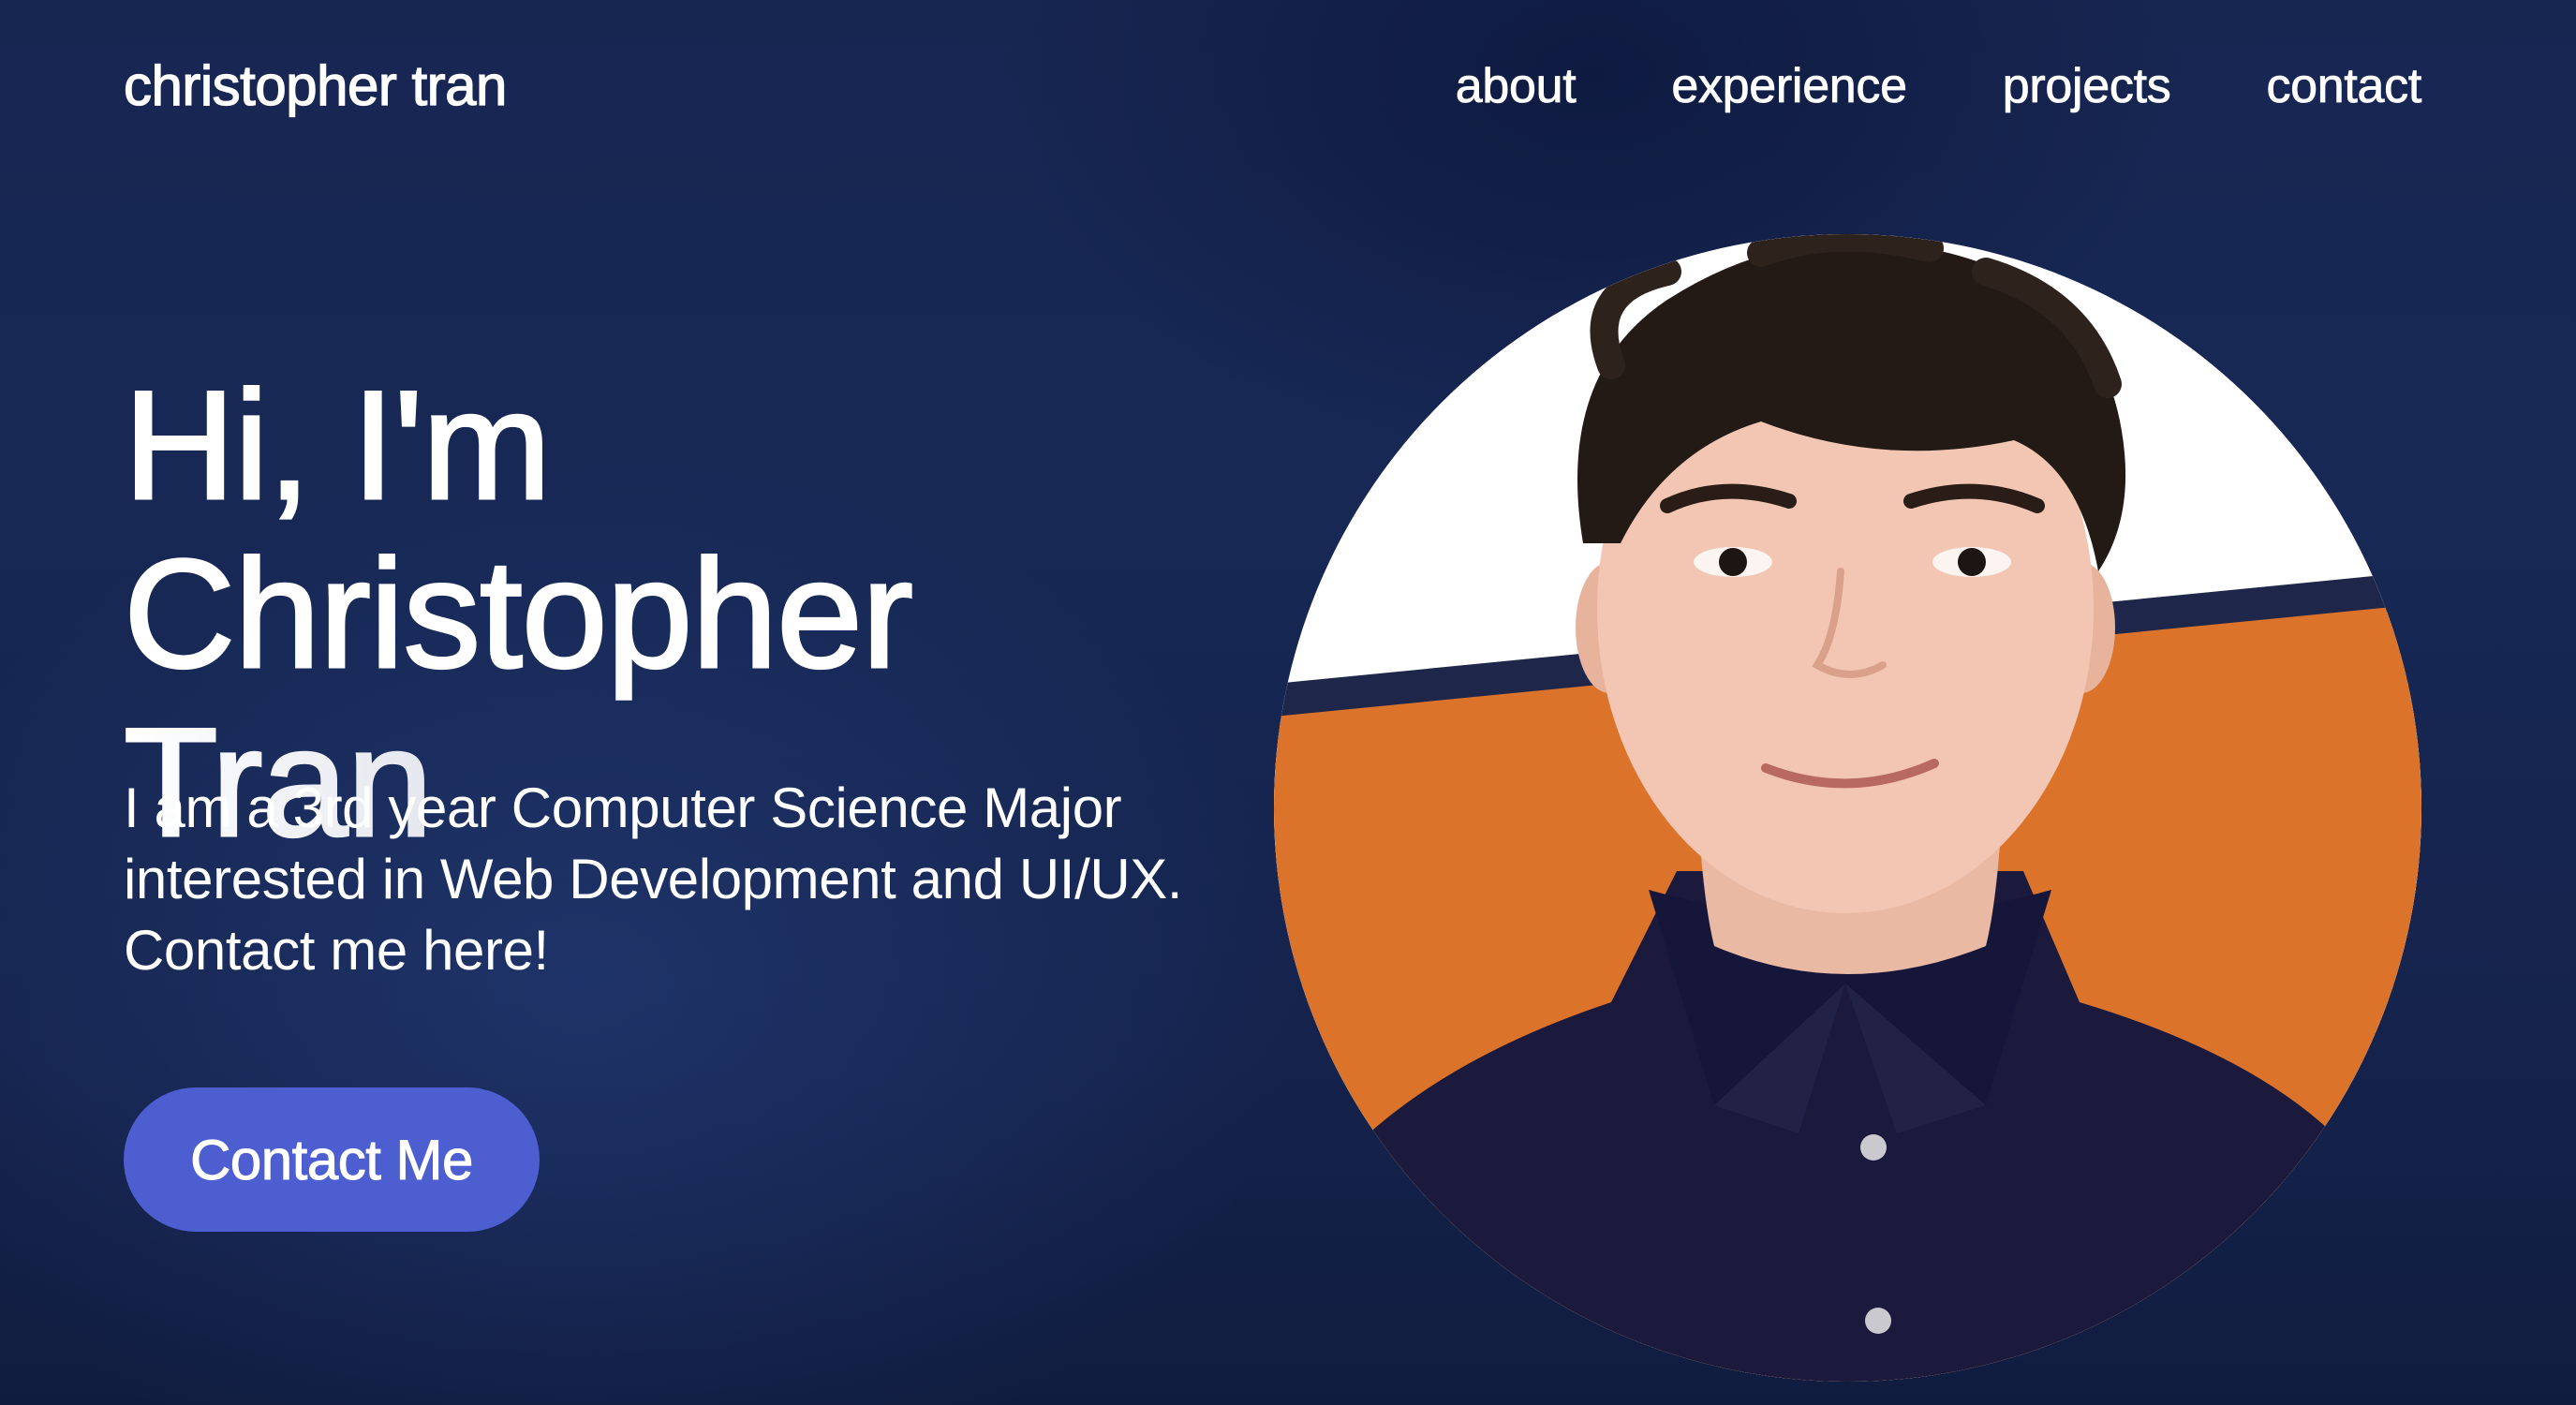 This screenshot has width=2576, height=1405. Describe the element at coordinates (519, 613) in the screenshot. I see `hero-name-first: Christopher` at that location.